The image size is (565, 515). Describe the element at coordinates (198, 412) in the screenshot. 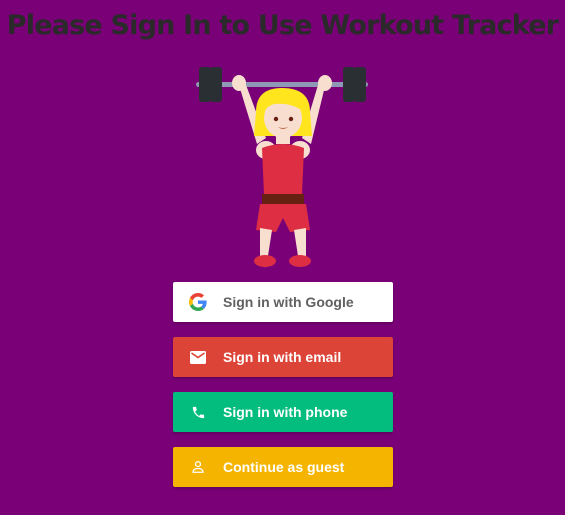

I see `phone-icon` at that location.